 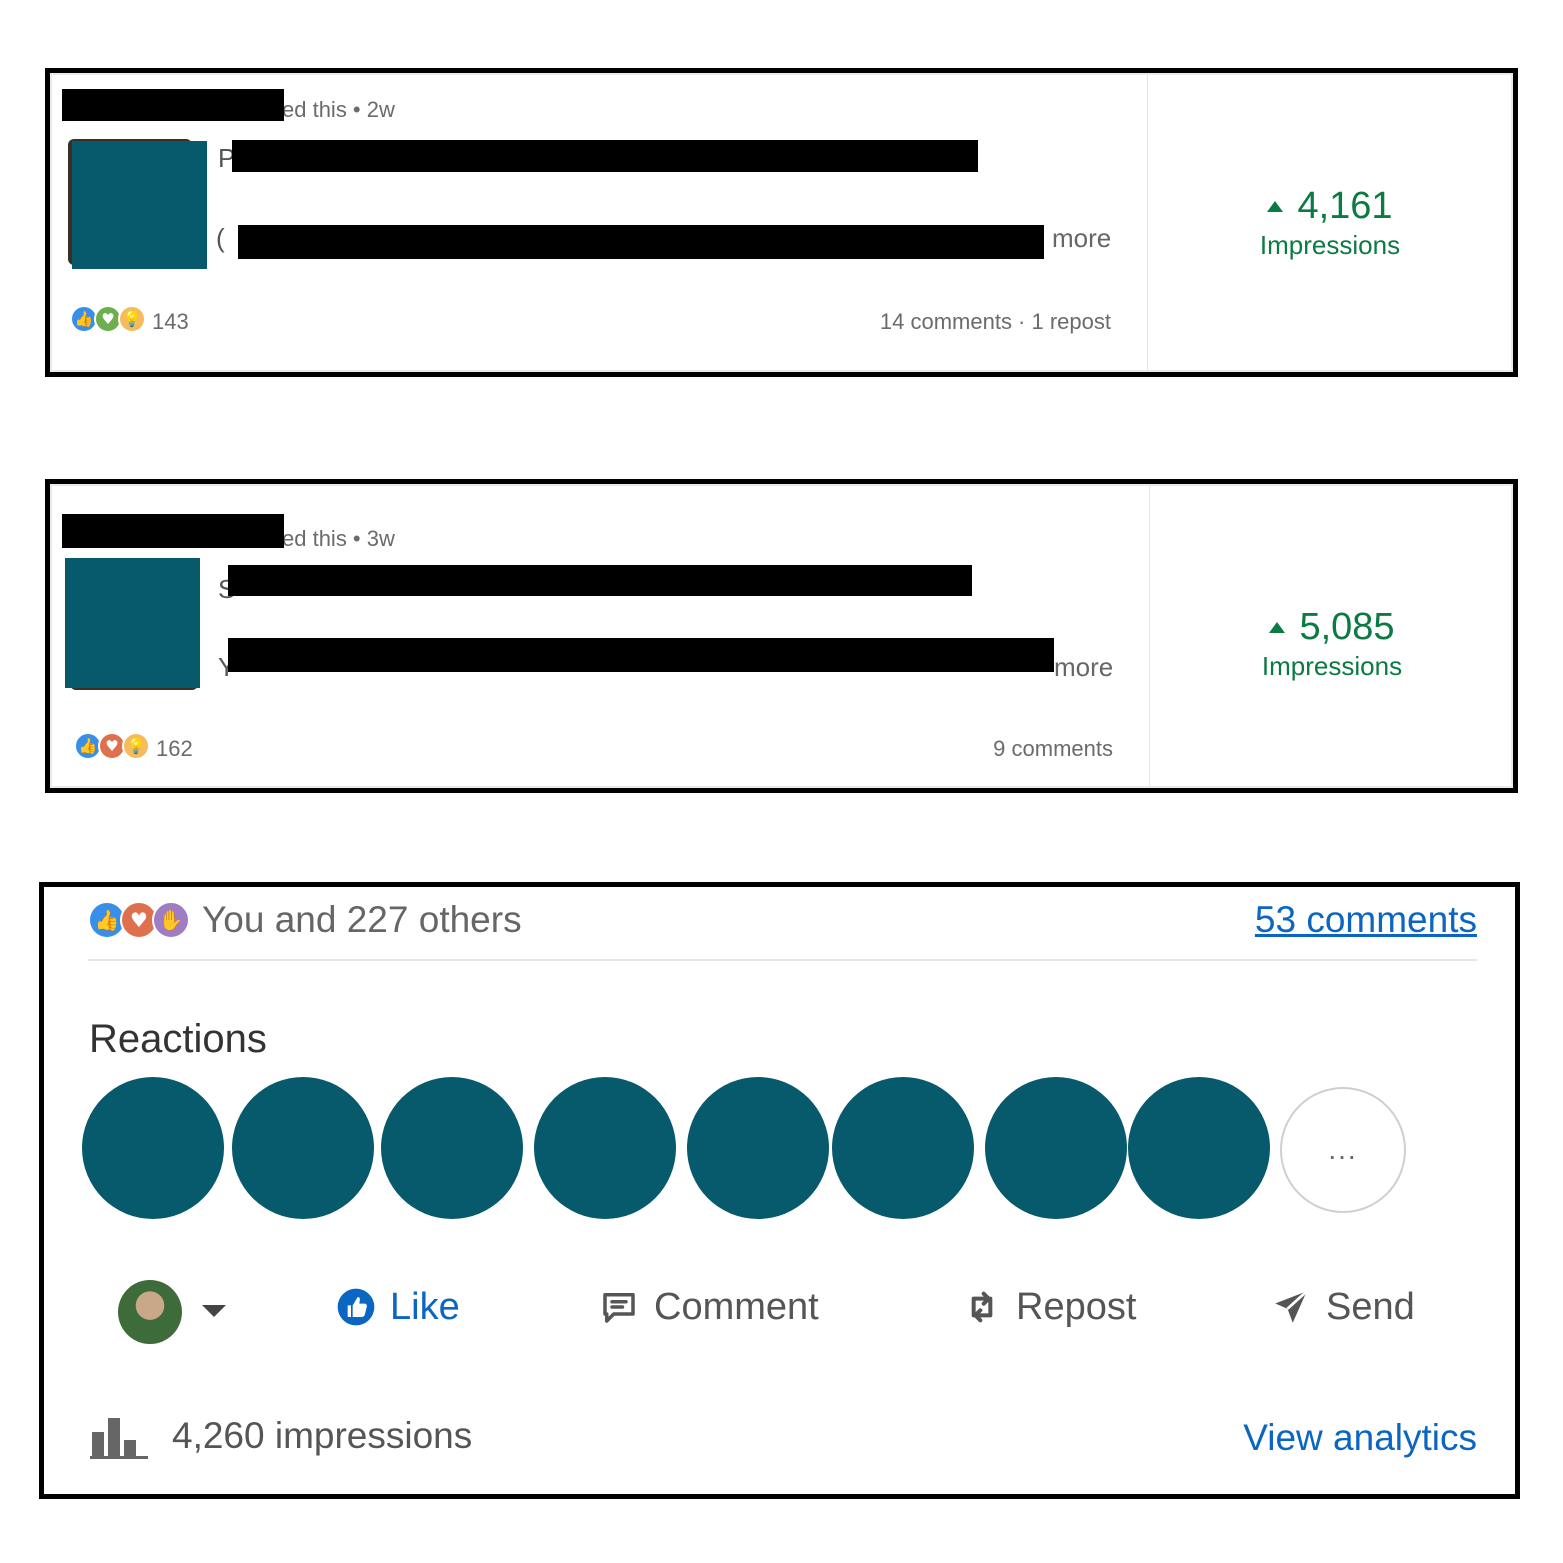 I want to click on like-button: Like, so click(x=398, y=1307).